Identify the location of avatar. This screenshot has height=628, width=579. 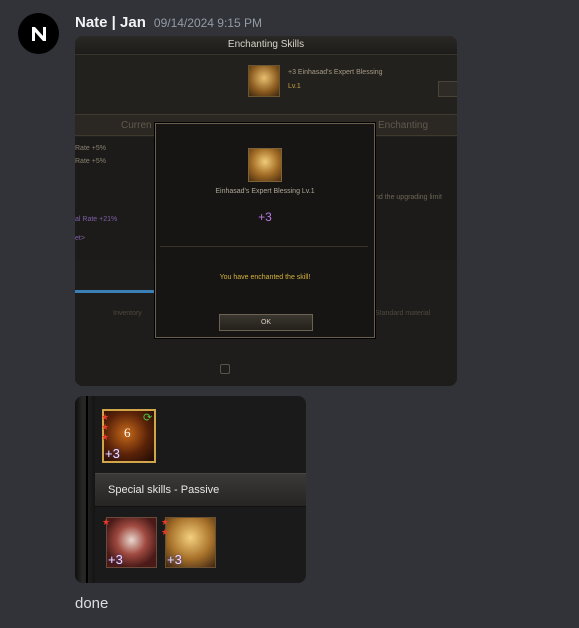
(38, 33).